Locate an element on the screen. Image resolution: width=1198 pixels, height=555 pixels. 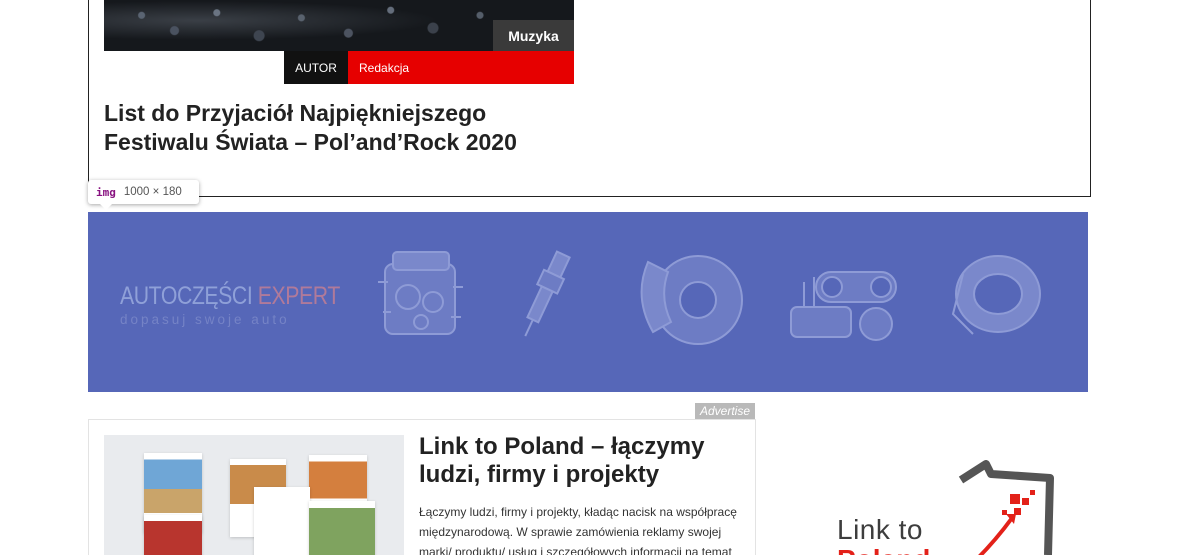
category-badge: Muzyka is located at coordinates (533, 35).